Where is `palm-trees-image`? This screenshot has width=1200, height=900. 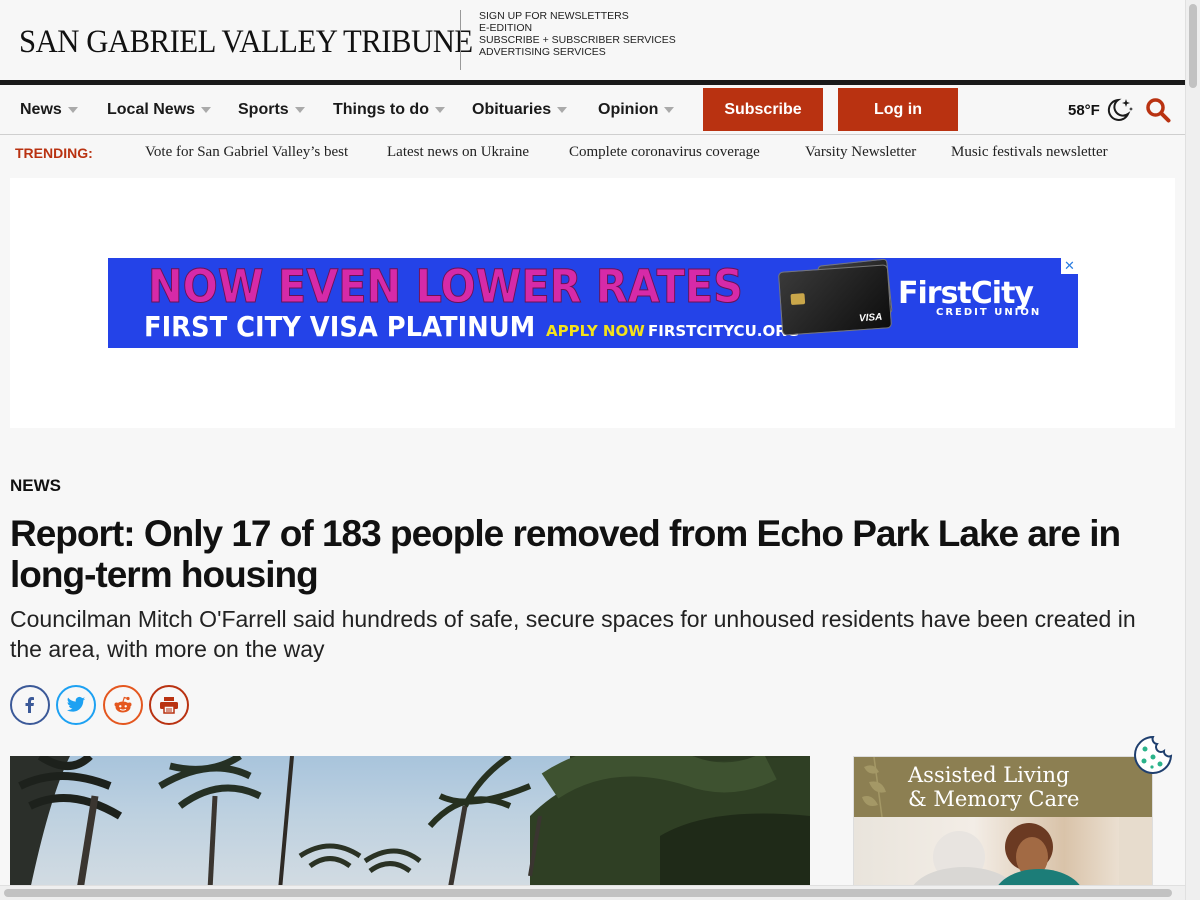
palm-trees-image is located at coordinates (410, 823).